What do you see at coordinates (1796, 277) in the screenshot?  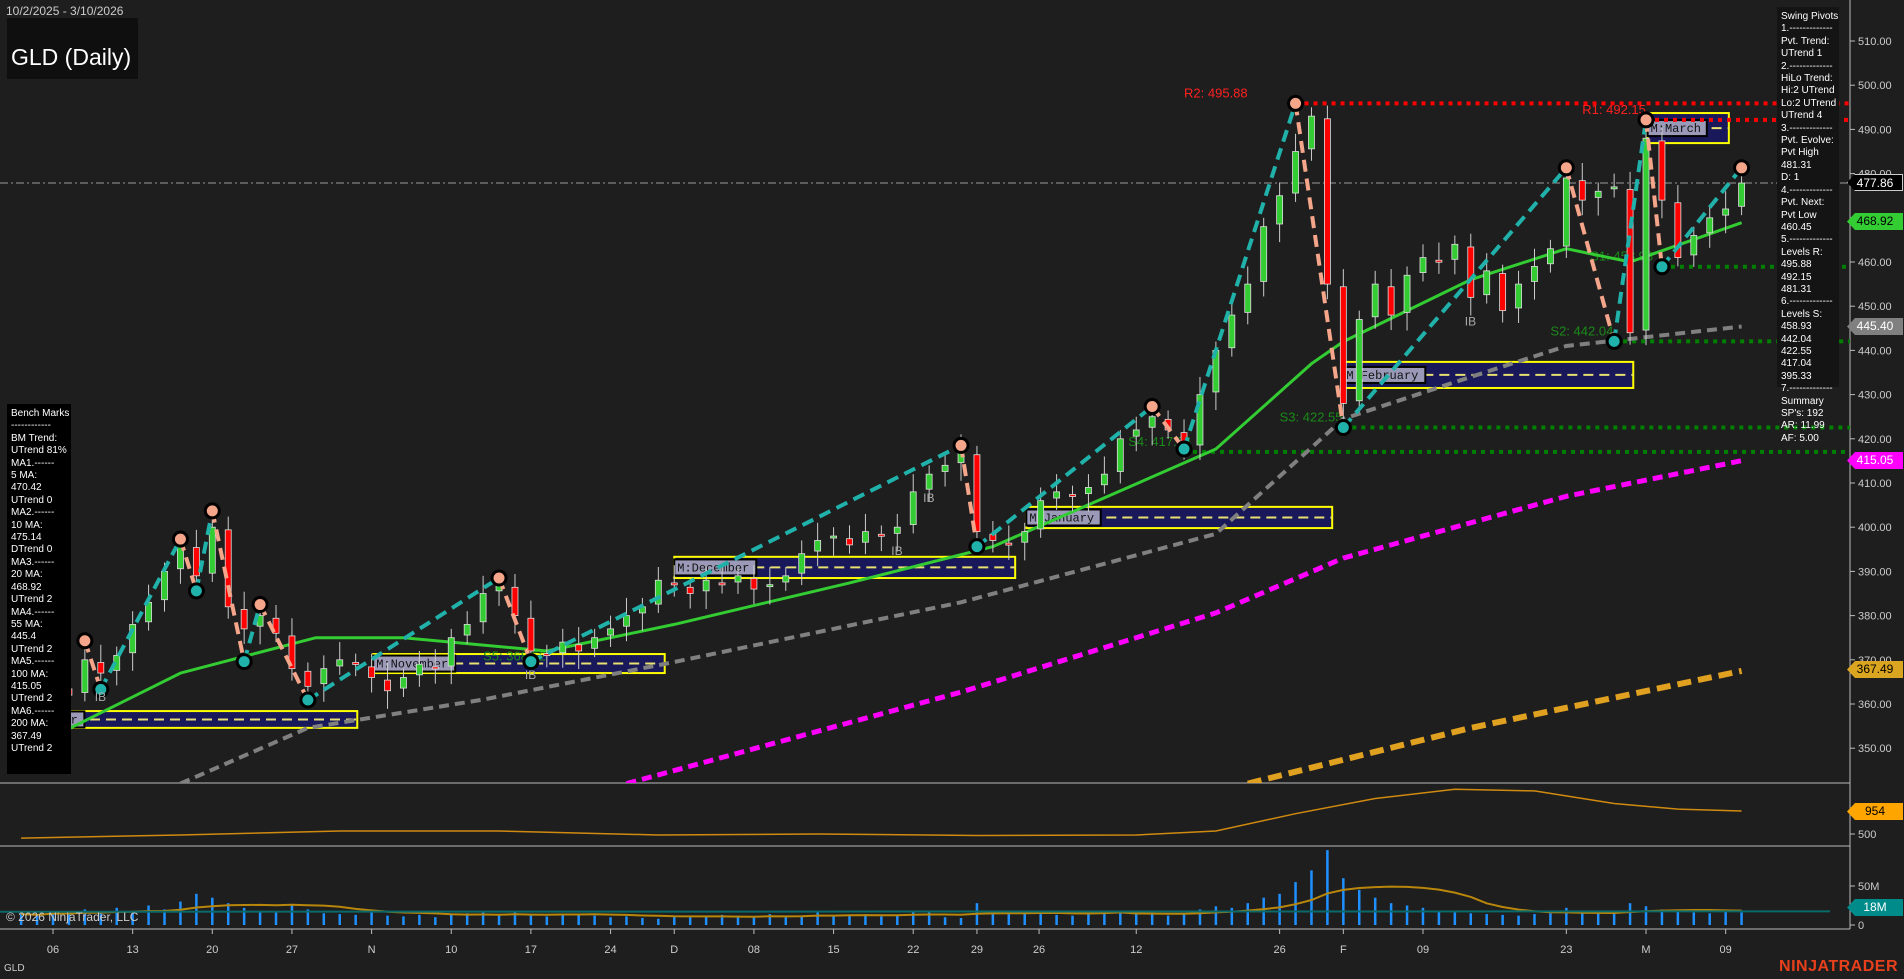 I see `swing-pivots-line: 492.15` at bounding box center [1796, 277].